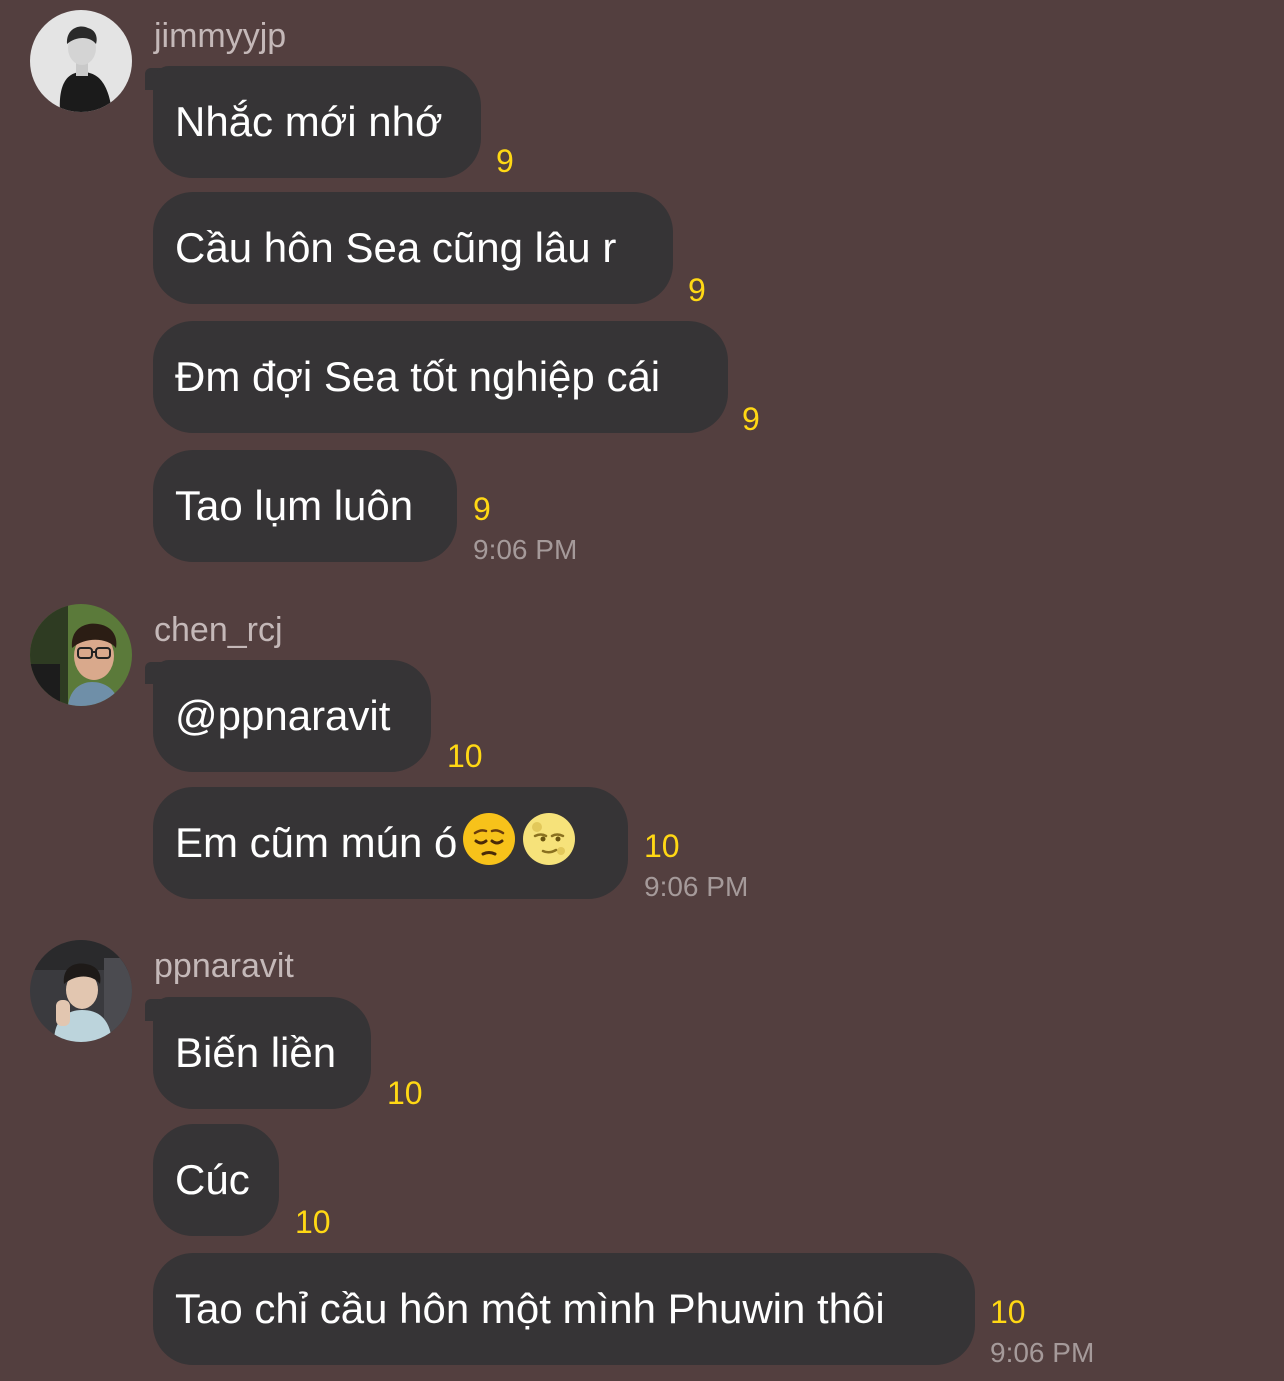  What do you see at coordinates (413, 248) in the screenshot?
I see `message-bubble: Cầu hôn Sea cũng lâu r` at bounding box center [413, 248].